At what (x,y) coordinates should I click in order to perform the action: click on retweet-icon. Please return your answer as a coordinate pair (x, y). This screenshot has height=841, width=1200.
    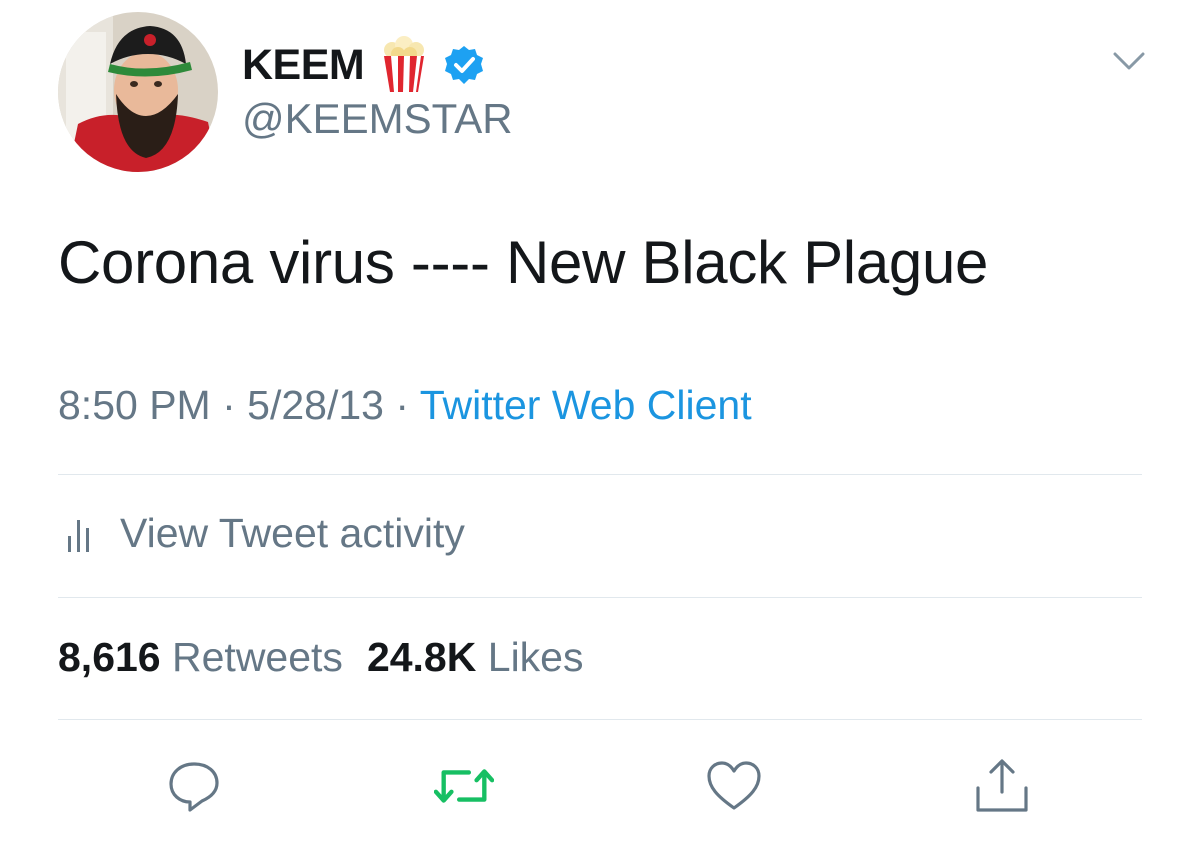
    Looking at the image, I should click on (464, 786).